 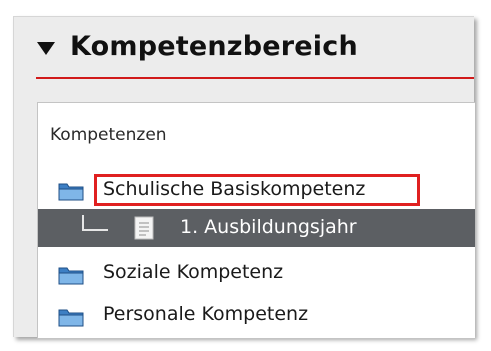 I want to click on tree-item-schulische-basiskompetenz: Schulische Basiskompetenz, so click(x=256, y=190).